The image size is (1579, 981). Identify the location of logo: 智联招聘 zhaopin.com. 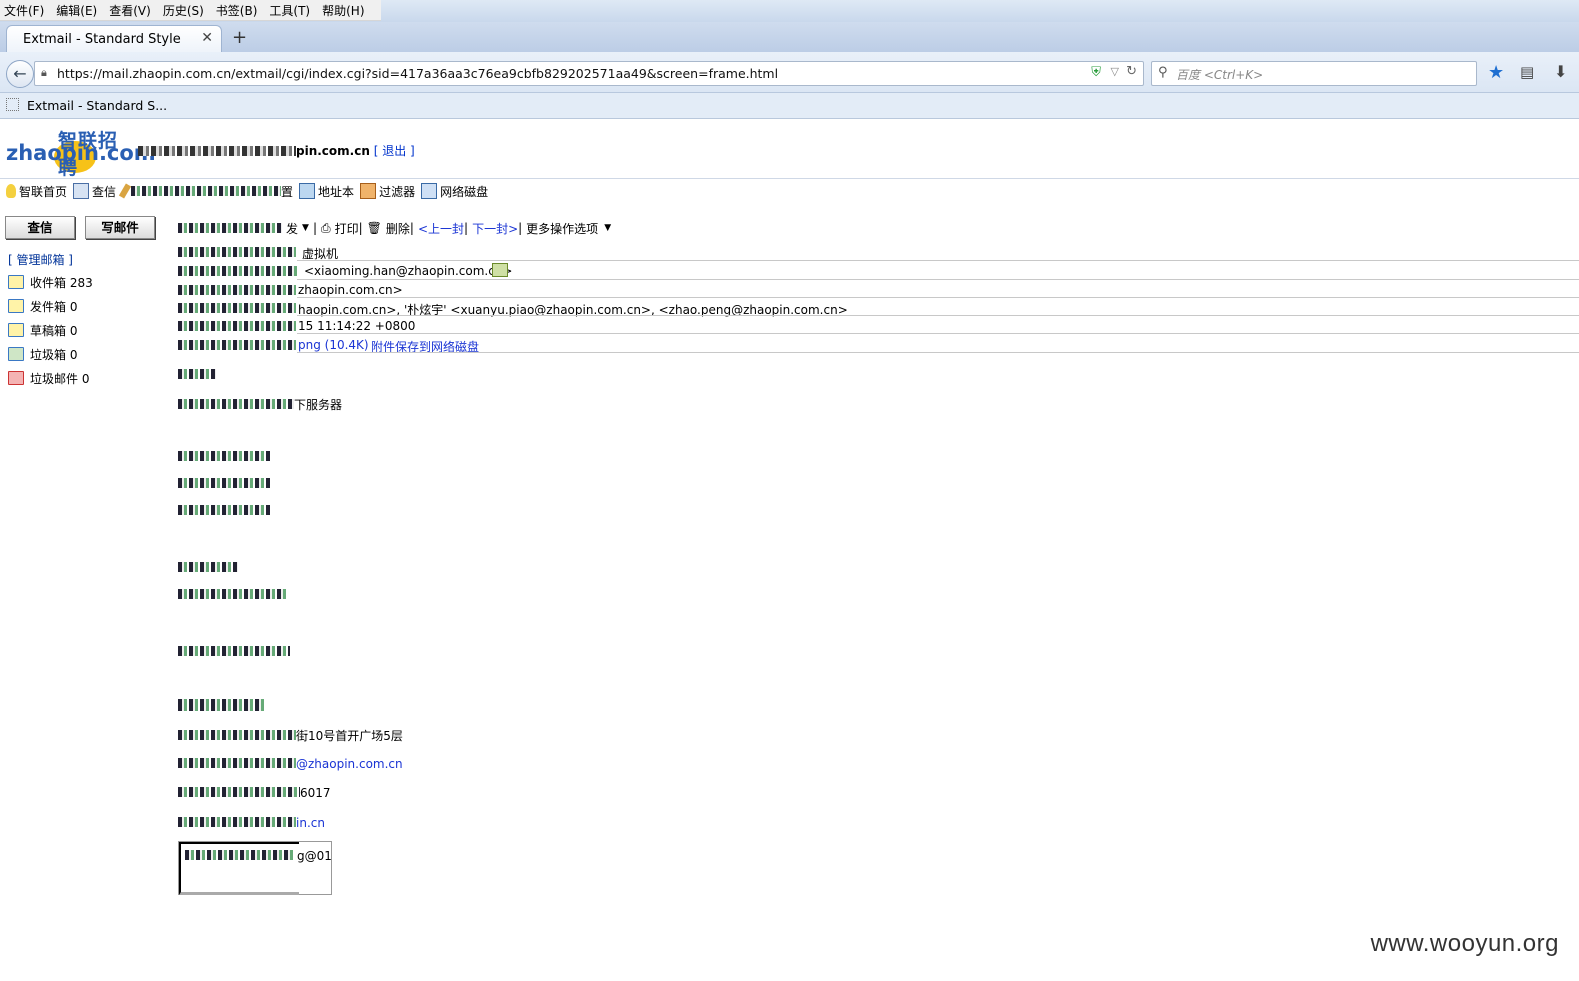
(81, 152).